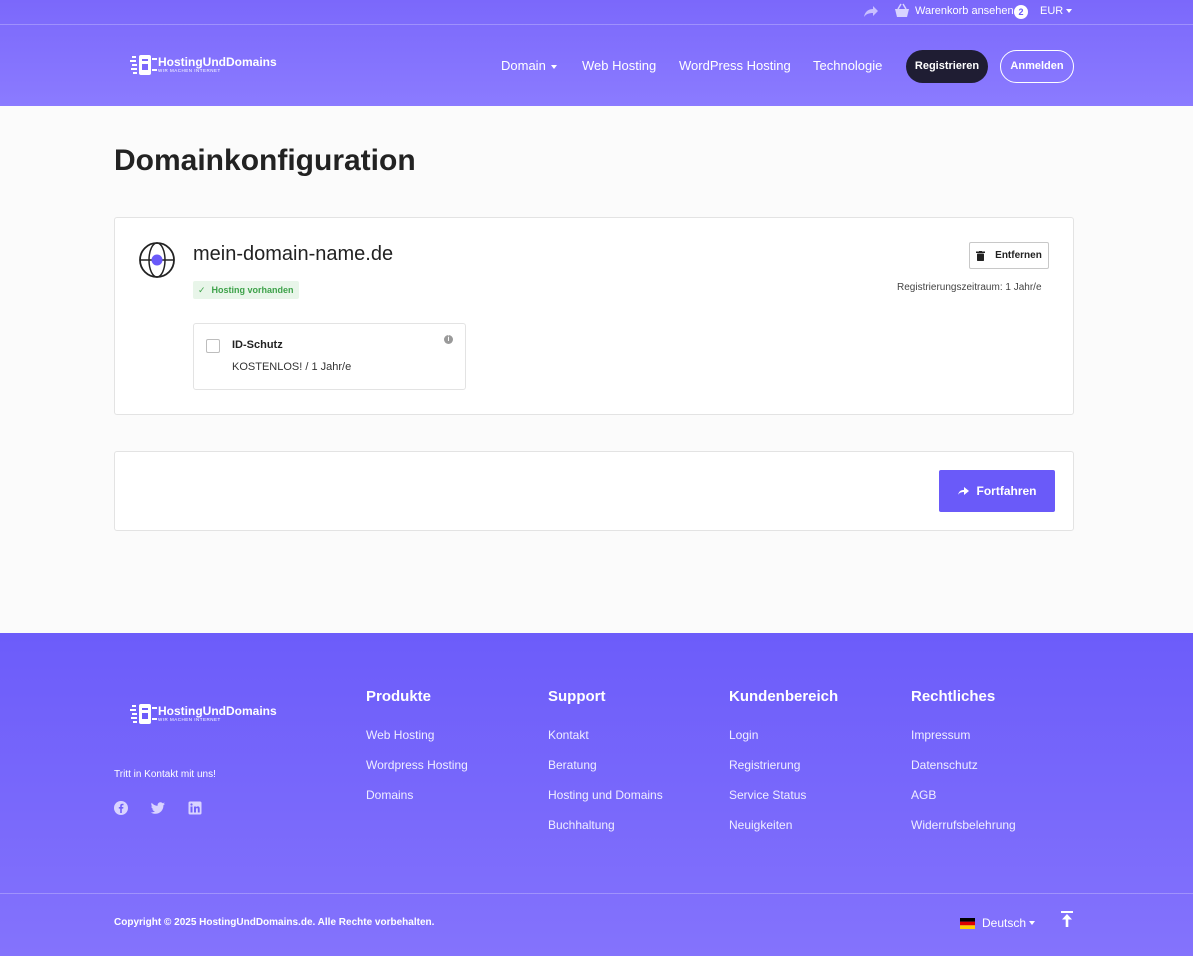 The width and height of the screenshot is (1193, 956). Describe the element at coordinates (1067, 919) in the screenshot. I see `back-to-top-icon` at that location.